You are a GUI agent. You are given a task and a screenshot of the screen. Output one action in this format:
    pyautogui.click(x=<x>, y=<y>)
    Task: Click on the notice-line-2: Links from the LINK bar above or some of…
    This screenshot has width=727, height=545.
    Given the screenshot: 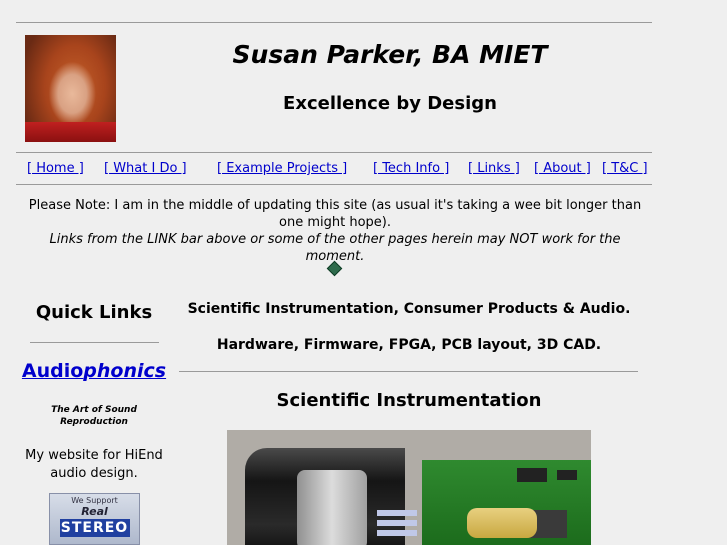 What is the action you would take?
    pyautogui.click(x=335, y=248)
    